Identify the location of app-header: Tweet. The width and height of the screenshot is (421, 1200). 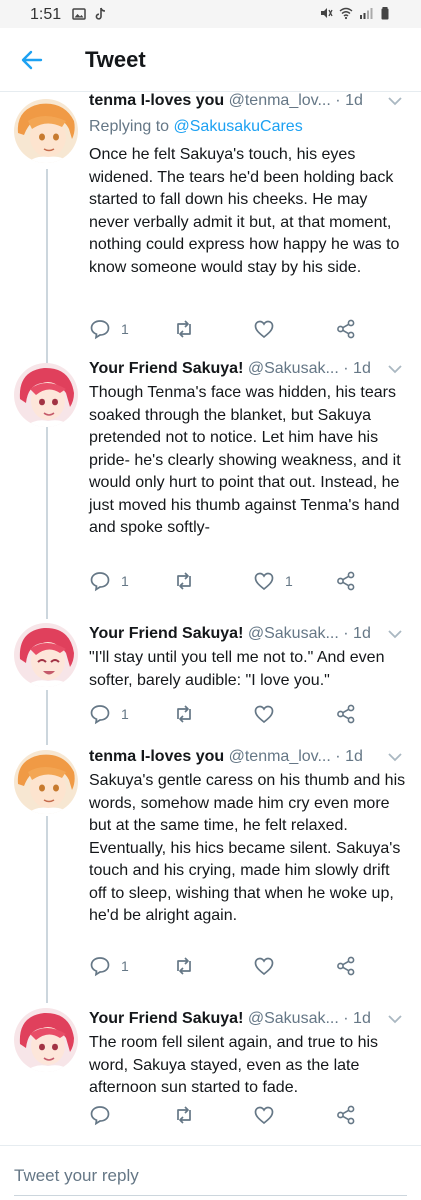
(210, 60).